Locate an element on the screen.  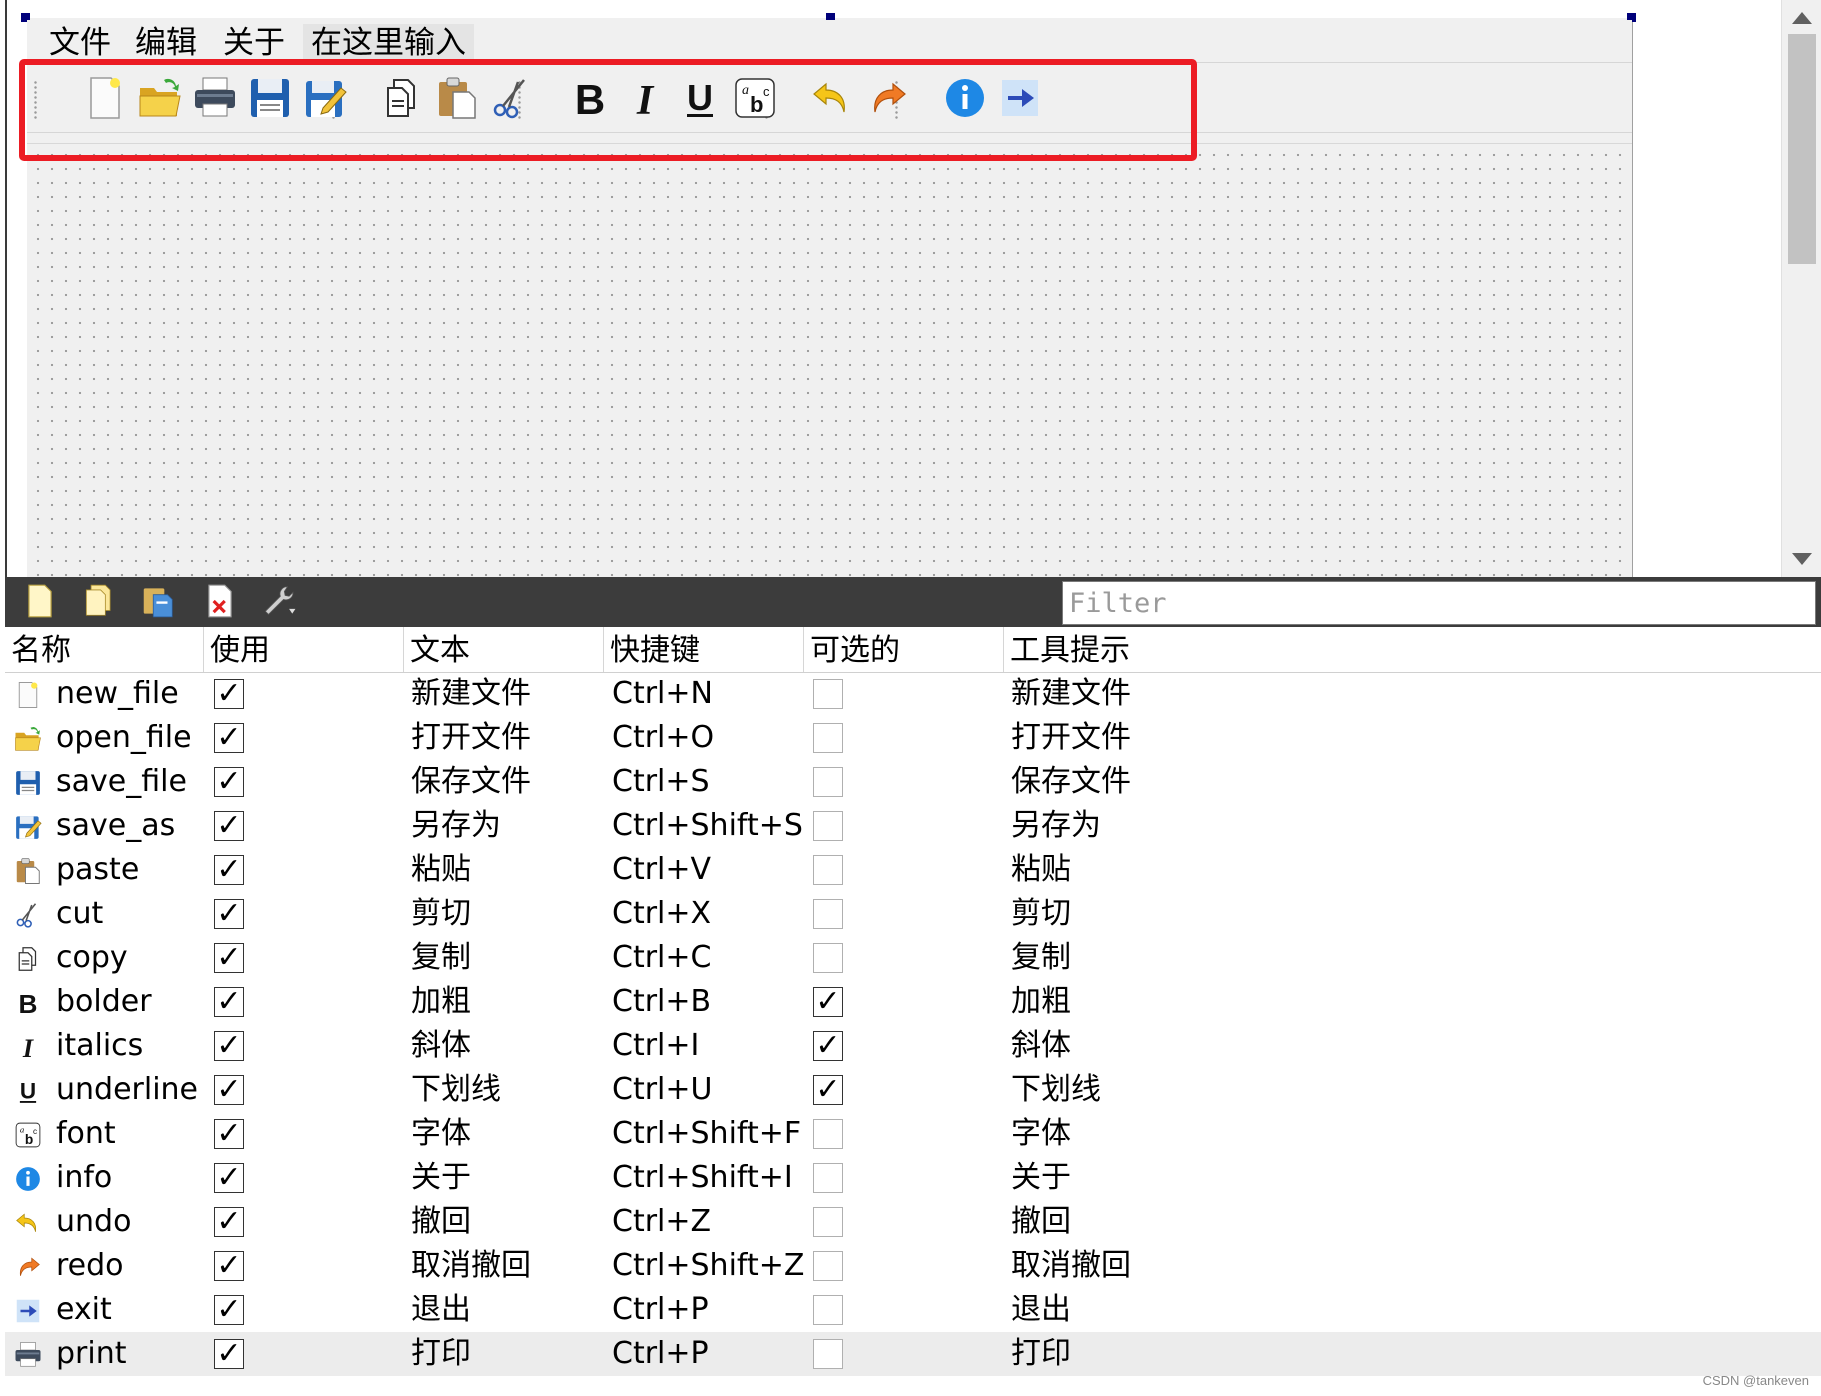
action-shortcut: Ctrl+P is located at coordinates (660, 1353).